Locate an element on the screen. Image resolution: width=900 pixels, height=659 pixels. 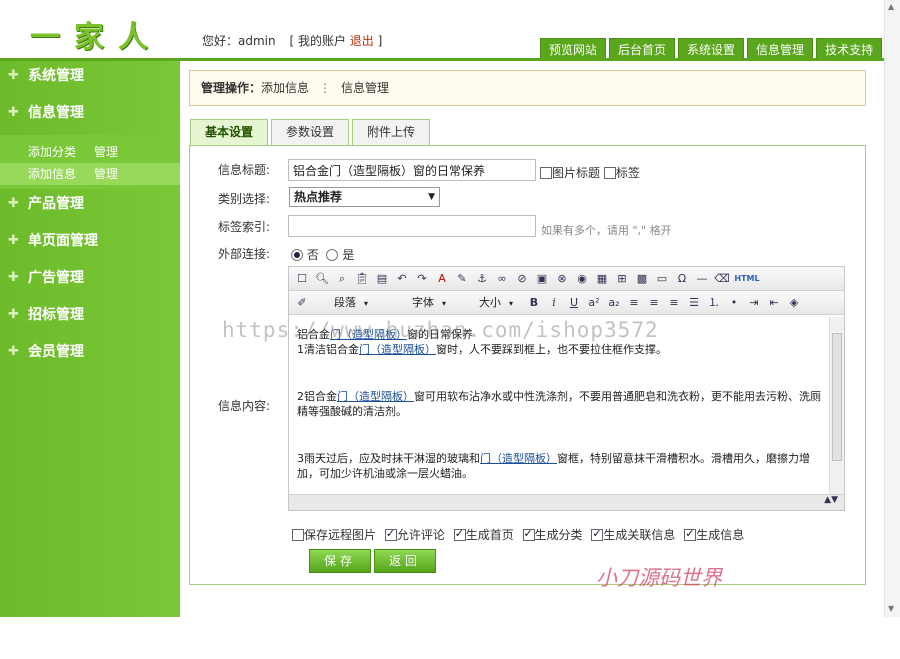
nav-system-settings: 系统设置 is located at coordinates (711, 49).